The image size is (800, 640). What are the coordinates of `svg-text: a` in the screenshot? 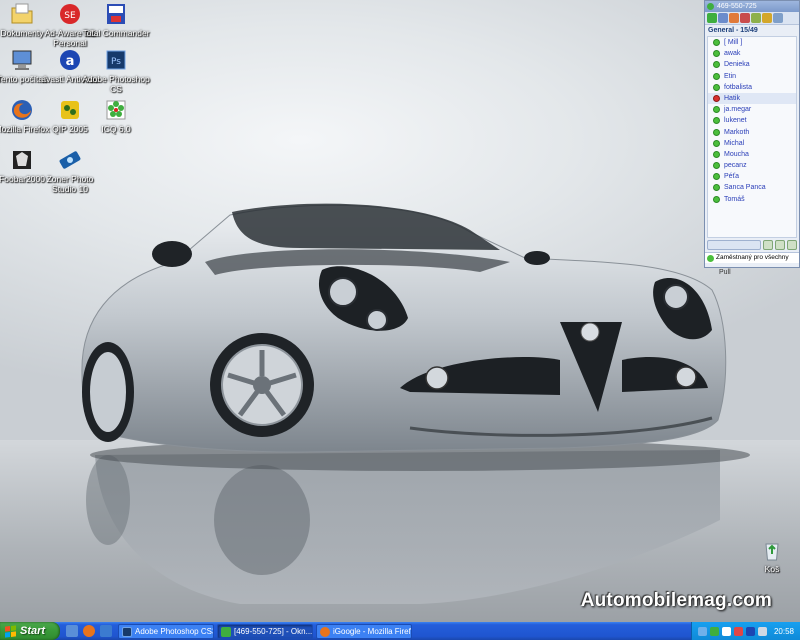 It's located at (70, 61).